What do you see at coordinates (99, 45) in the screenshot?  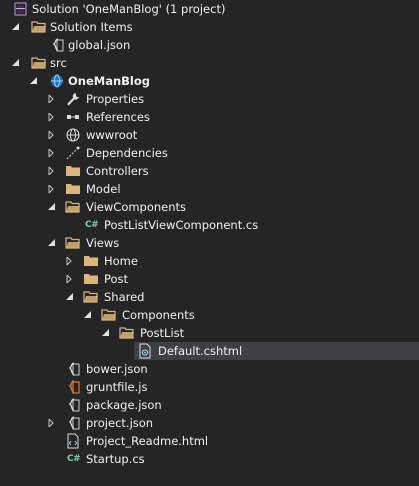 I see `tree-item-label: global.json` at bounding box center [99, 45].